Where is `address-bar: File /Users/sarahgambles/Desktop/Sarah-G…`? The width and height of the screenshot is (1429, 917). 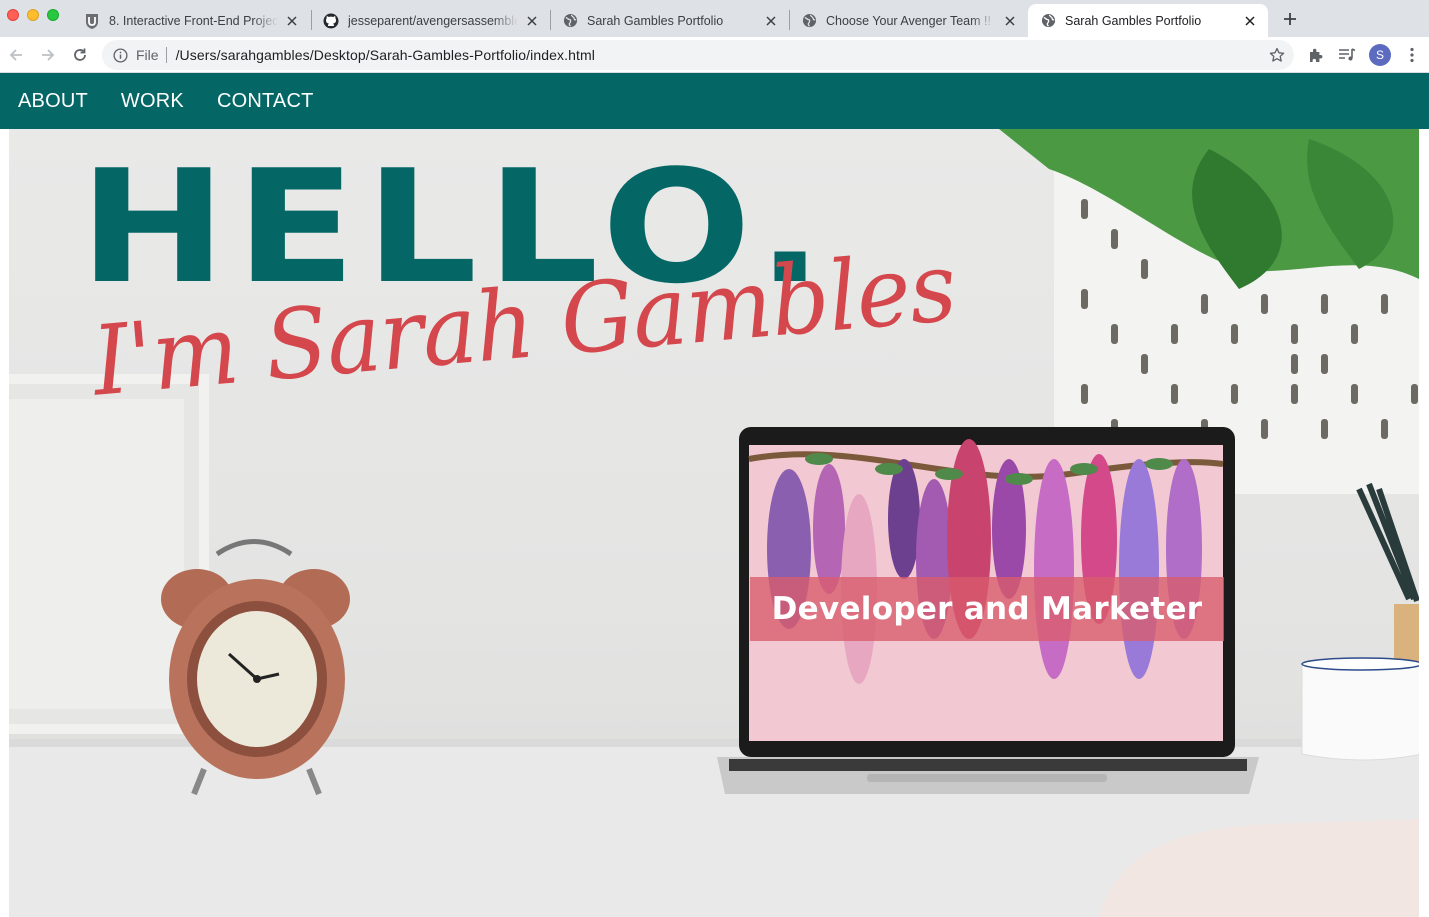
address-bar: File /Users/sarahgambles/Desktop/Sarah-G… is located at coordinates (698, 55).